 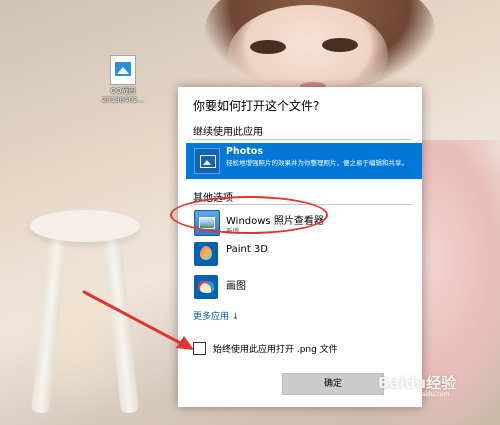 What do you see at coordinates (249, 215) in the screenshot?
I see `annotation-ellipse` at bounding box center [249, 215].